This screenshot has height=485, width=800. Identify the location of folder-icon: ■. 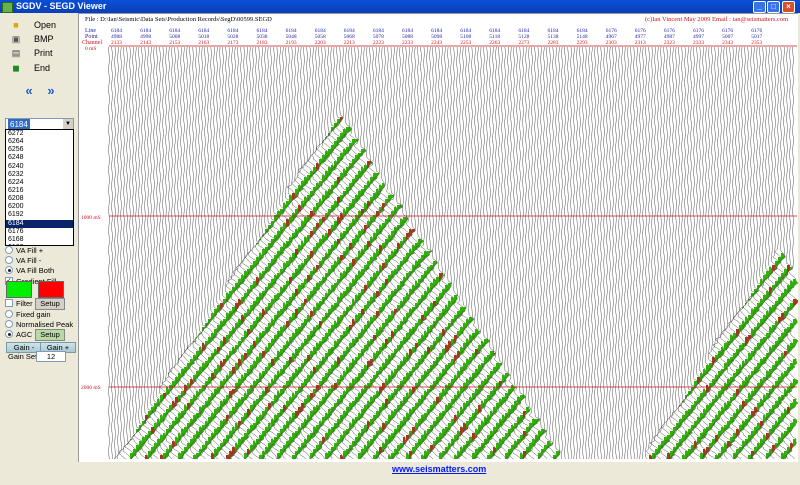
(16, 25).